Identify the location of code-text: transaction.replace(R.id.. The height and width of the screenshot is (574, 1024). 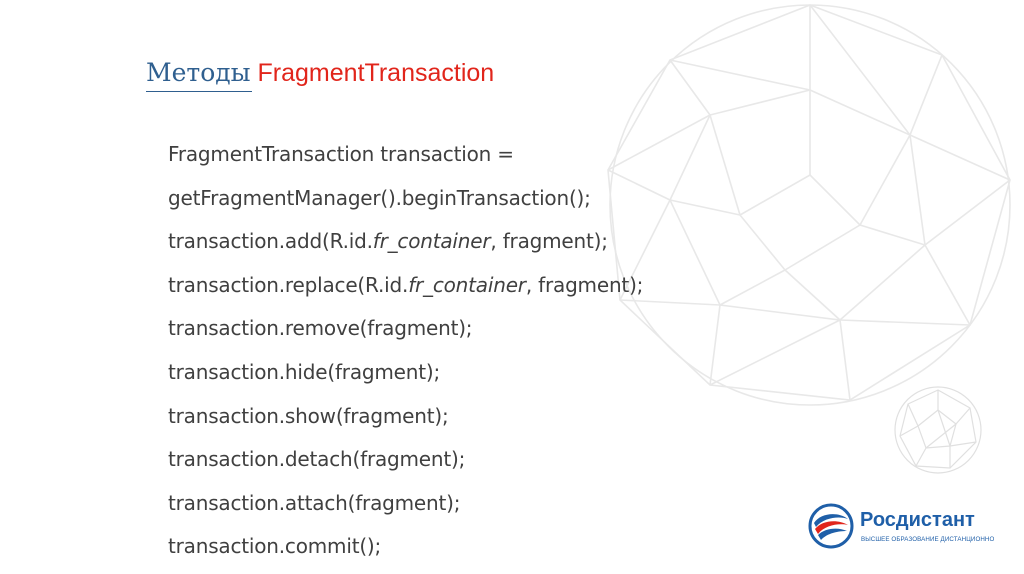
(288, 284).